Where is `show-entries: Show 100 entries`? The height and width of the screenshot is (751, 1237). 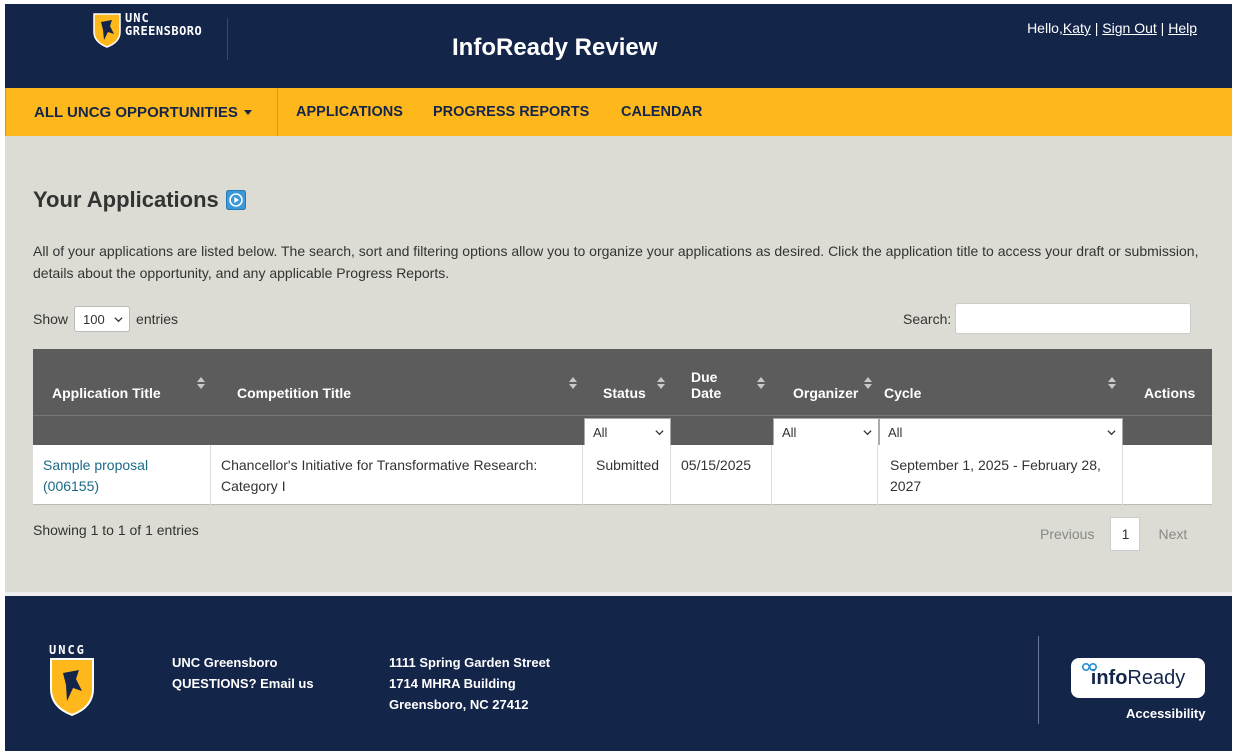
show-entries: Show 100 entries is located at coordinates (105, 319).